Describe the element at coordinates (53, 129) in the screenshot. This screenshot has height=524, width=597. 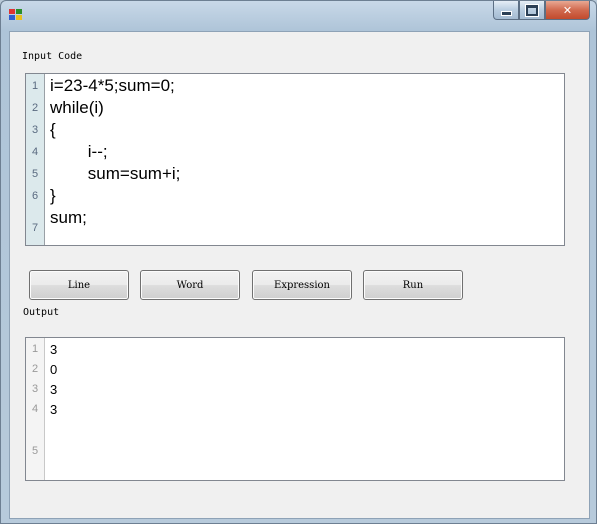
I see `code-line: {` at that location.